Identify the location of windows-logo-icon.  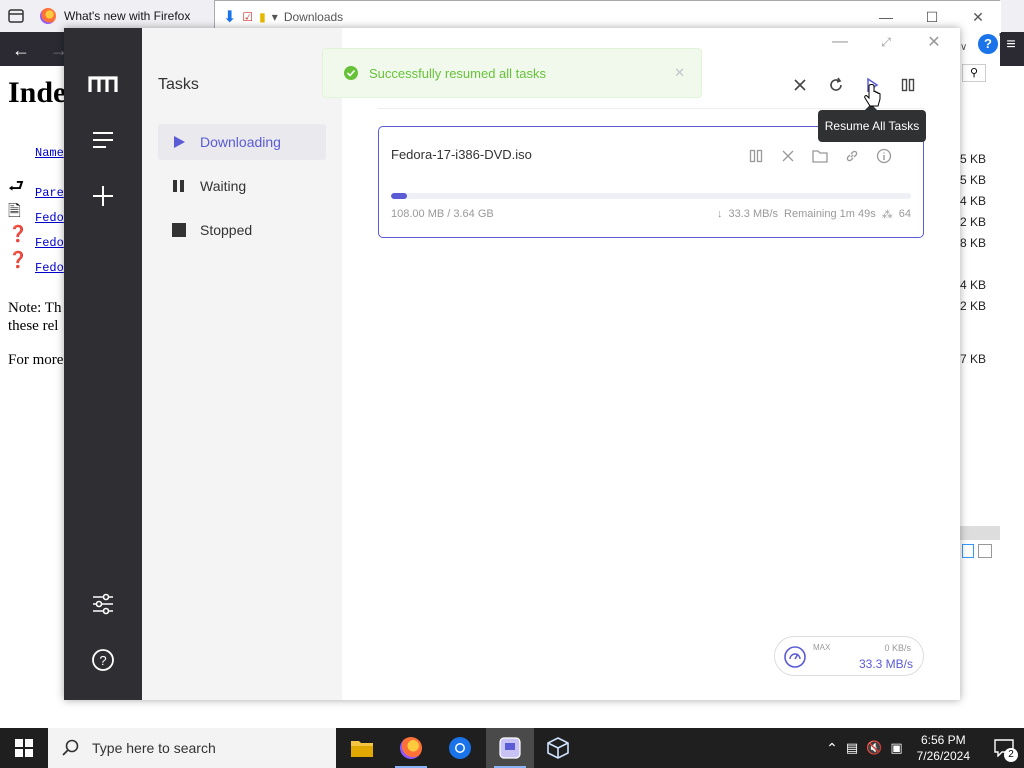
(24, 748).